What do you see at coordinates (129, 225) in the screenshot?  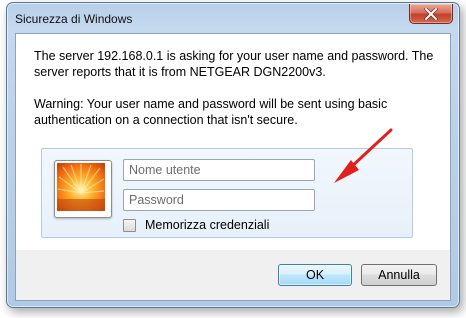 I see `checkbox-box` at bounding box center [129, 225].